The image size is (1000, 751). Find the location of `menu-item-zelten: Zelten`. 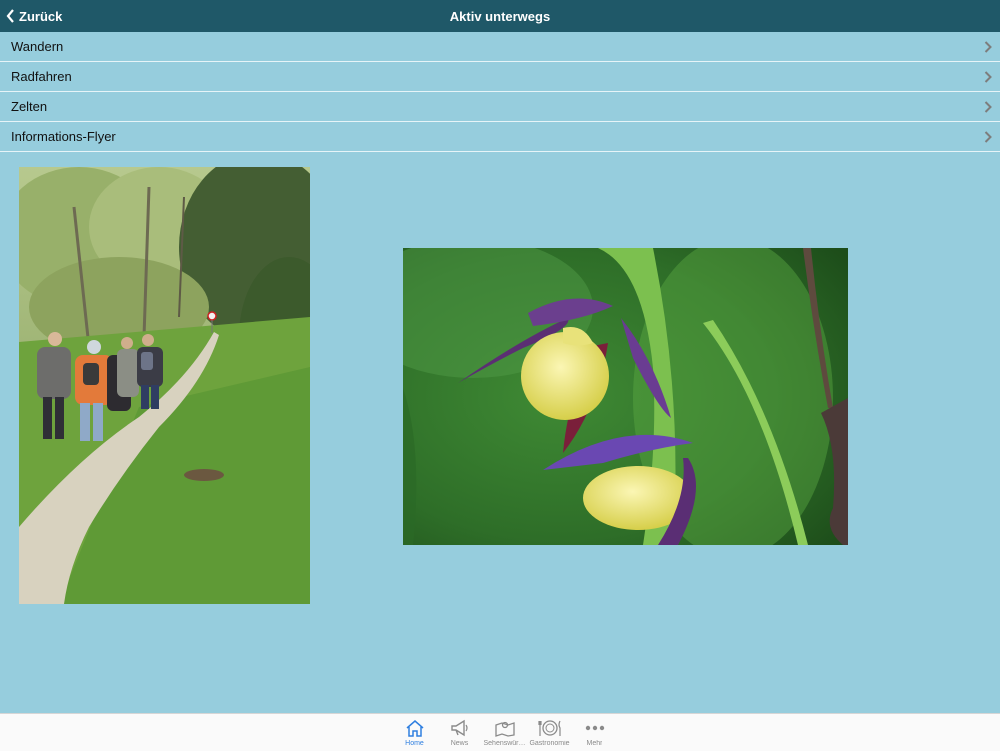

menu-item-zelten: Zelten is located at coordinates (500, 107).